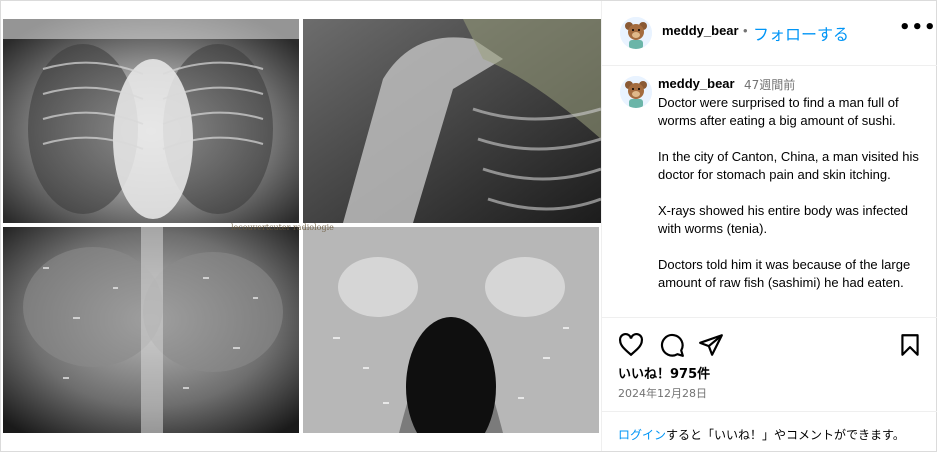 The width and height of the screenshot is (937, 452). What do you see at coordinates (664, 372) in the screenshot?
I see `likes-count: いいね！975件` at bounding box center [664, 372].